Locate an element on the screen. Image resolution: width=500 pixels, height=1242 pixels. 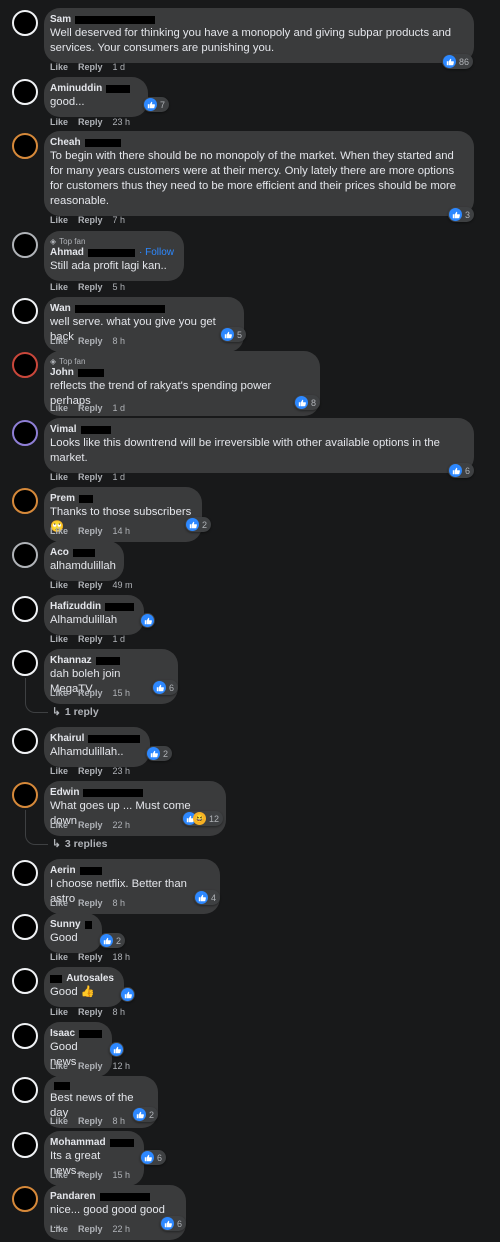
commenter-name: John is located at coordinates (62, 372).